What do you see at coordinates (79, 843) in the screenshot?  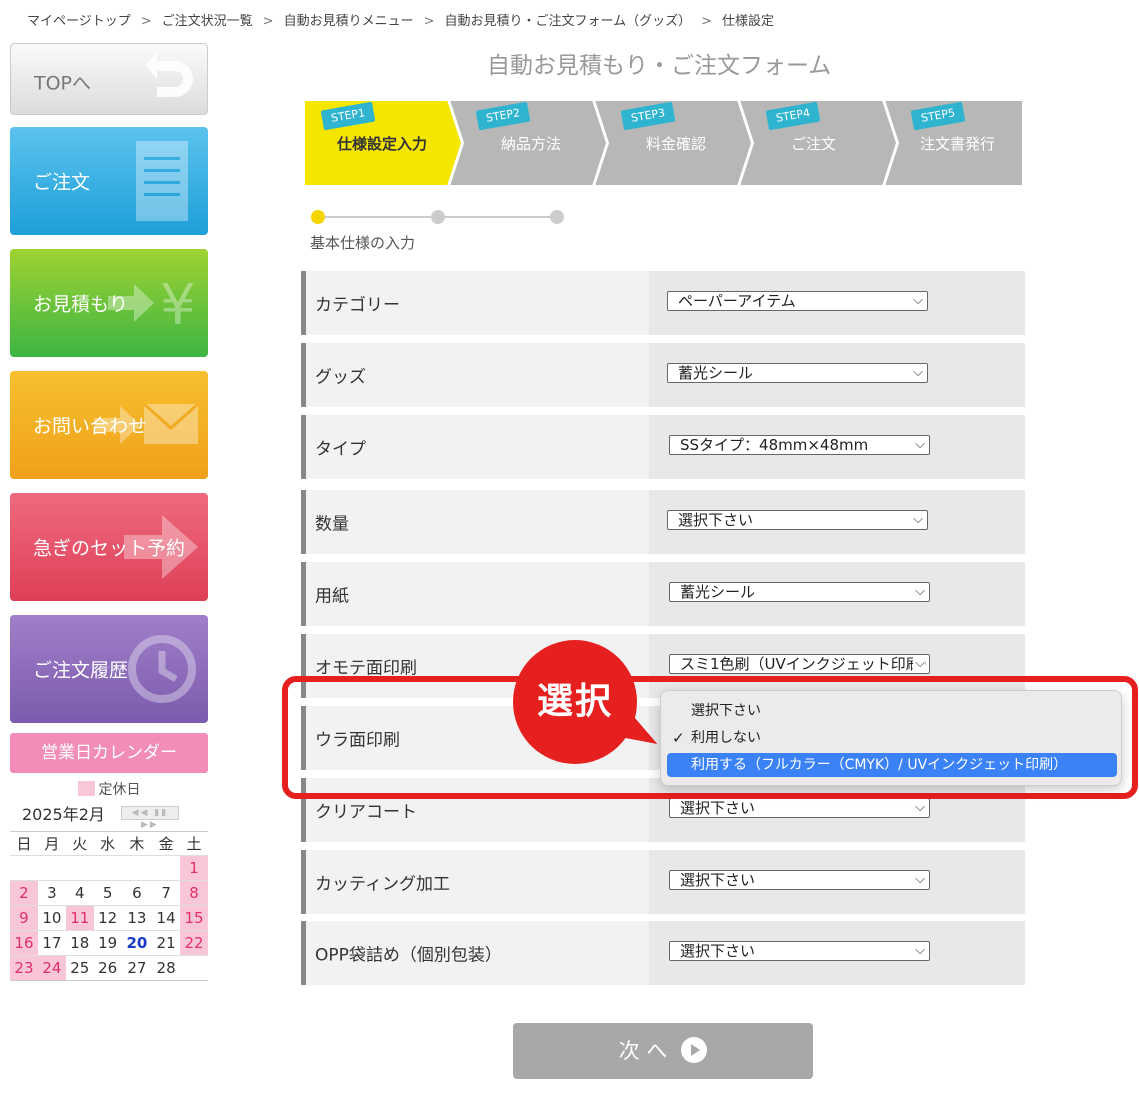 I see `calendar-weekday: 火` at bounding box center [79, 843].